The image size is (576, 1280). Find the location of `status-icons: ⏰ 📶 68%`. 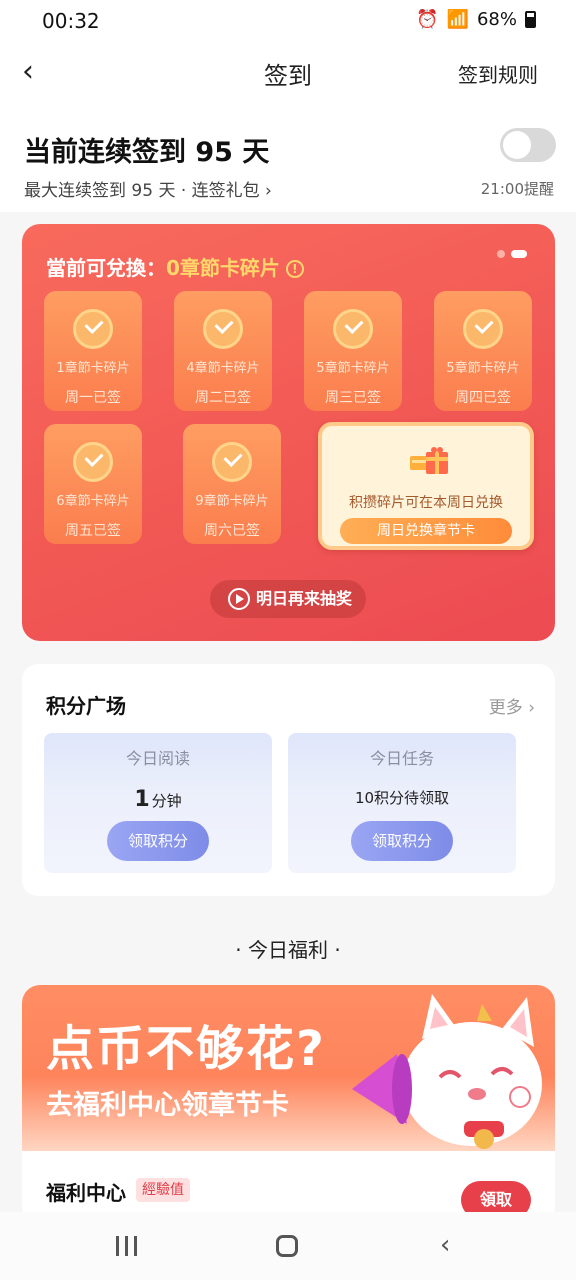

status-icons: ⏰ 📶 68% is located at coordinates (476, 19).